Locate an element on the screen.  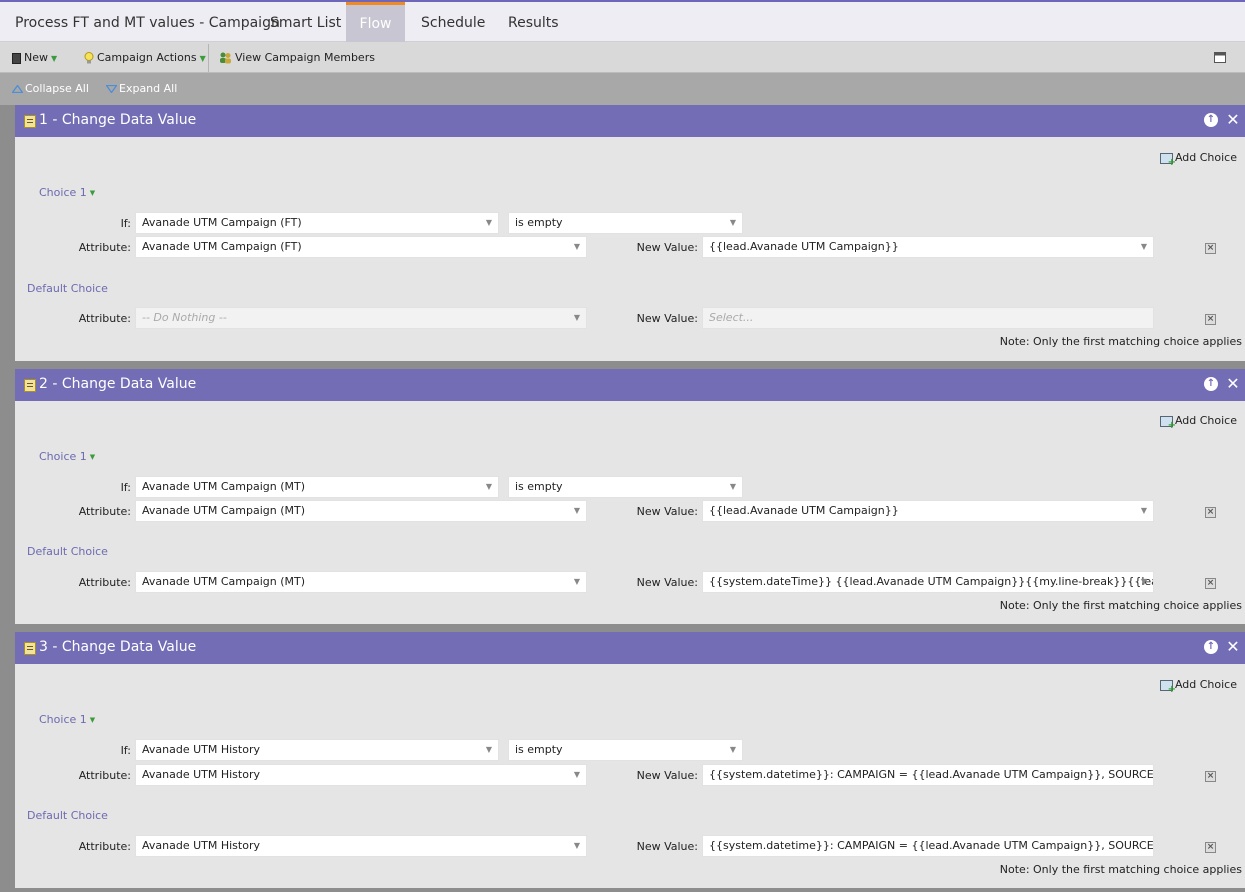
collapse-all-button: Collapse All is located at coordinates (50, 88).